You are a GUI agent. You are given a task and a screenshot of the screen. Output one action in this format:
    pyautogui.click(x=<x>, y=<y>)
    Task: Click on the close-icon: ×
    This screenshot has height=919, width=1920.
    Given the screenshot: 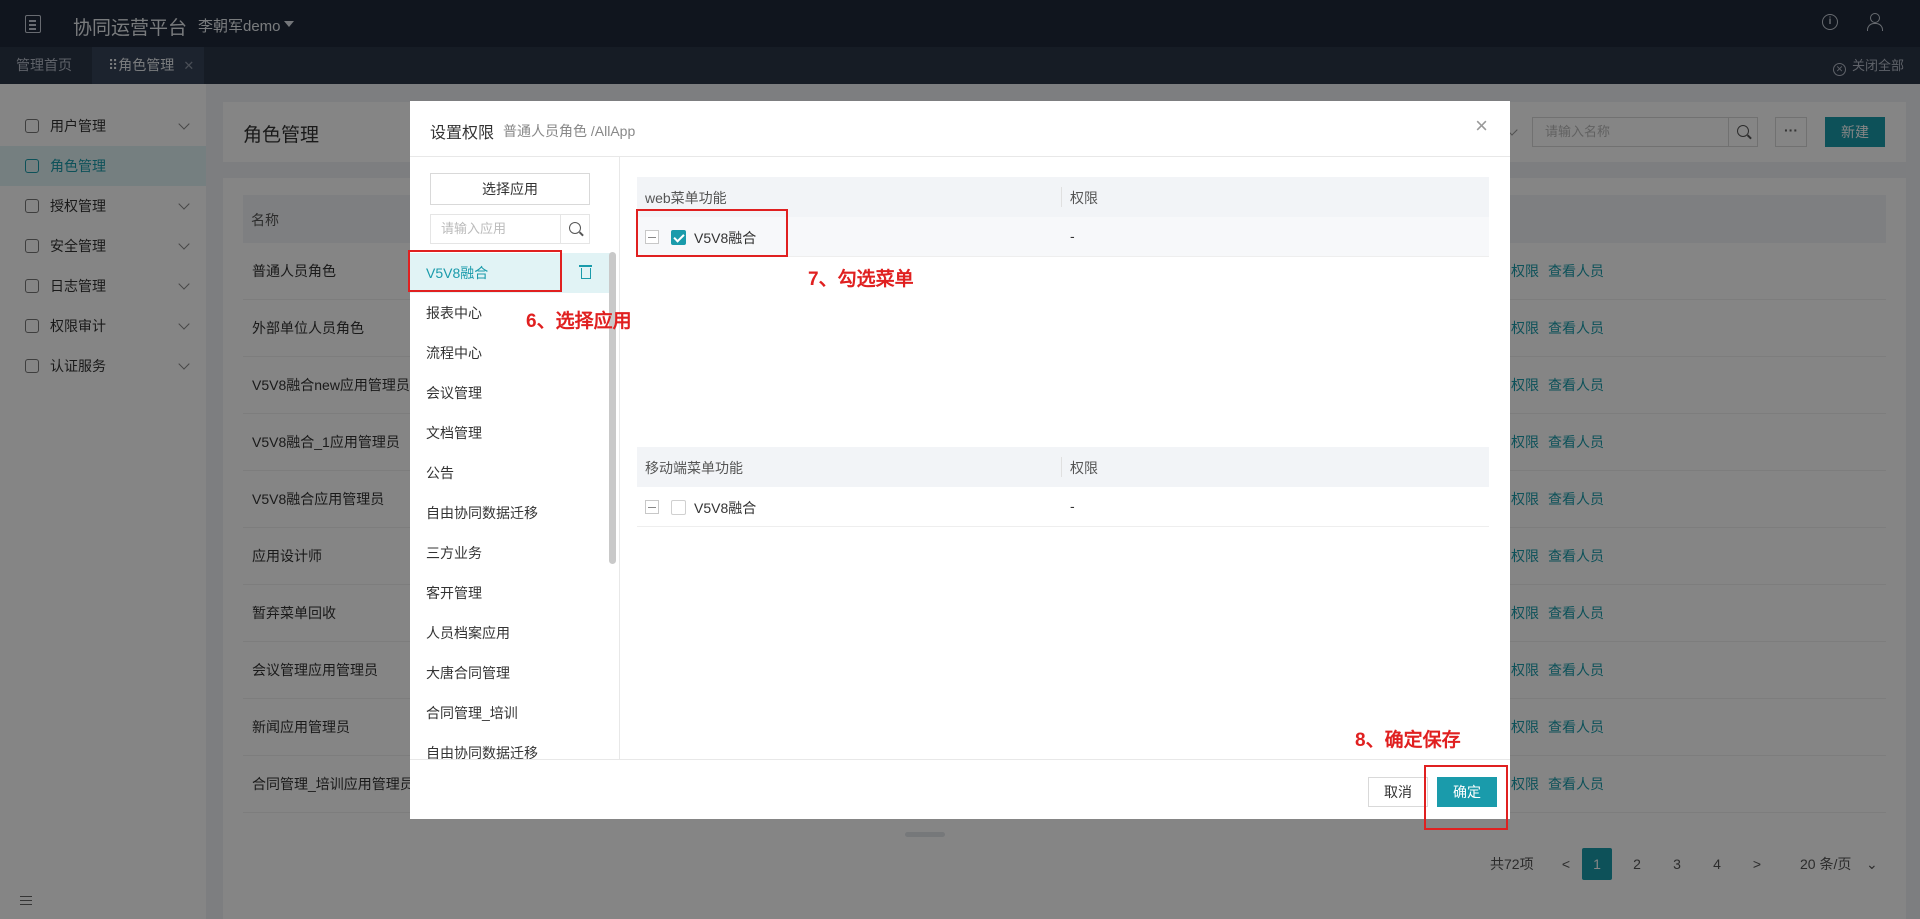 What is the action you would take?
    pyautogui.click(x=1481, y=126)
    